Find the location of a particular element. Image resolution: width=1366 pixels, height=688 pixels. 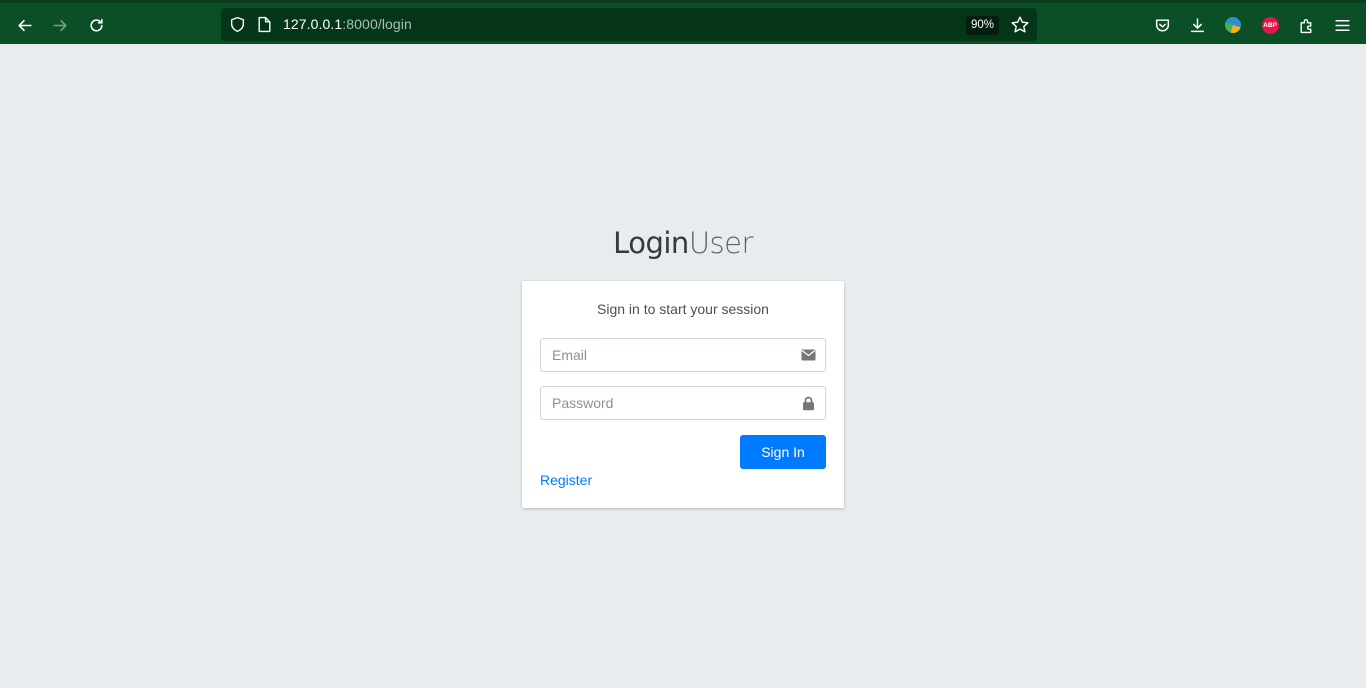

adblock-plus-icon: ABP is located at coordinates (1270, 25).